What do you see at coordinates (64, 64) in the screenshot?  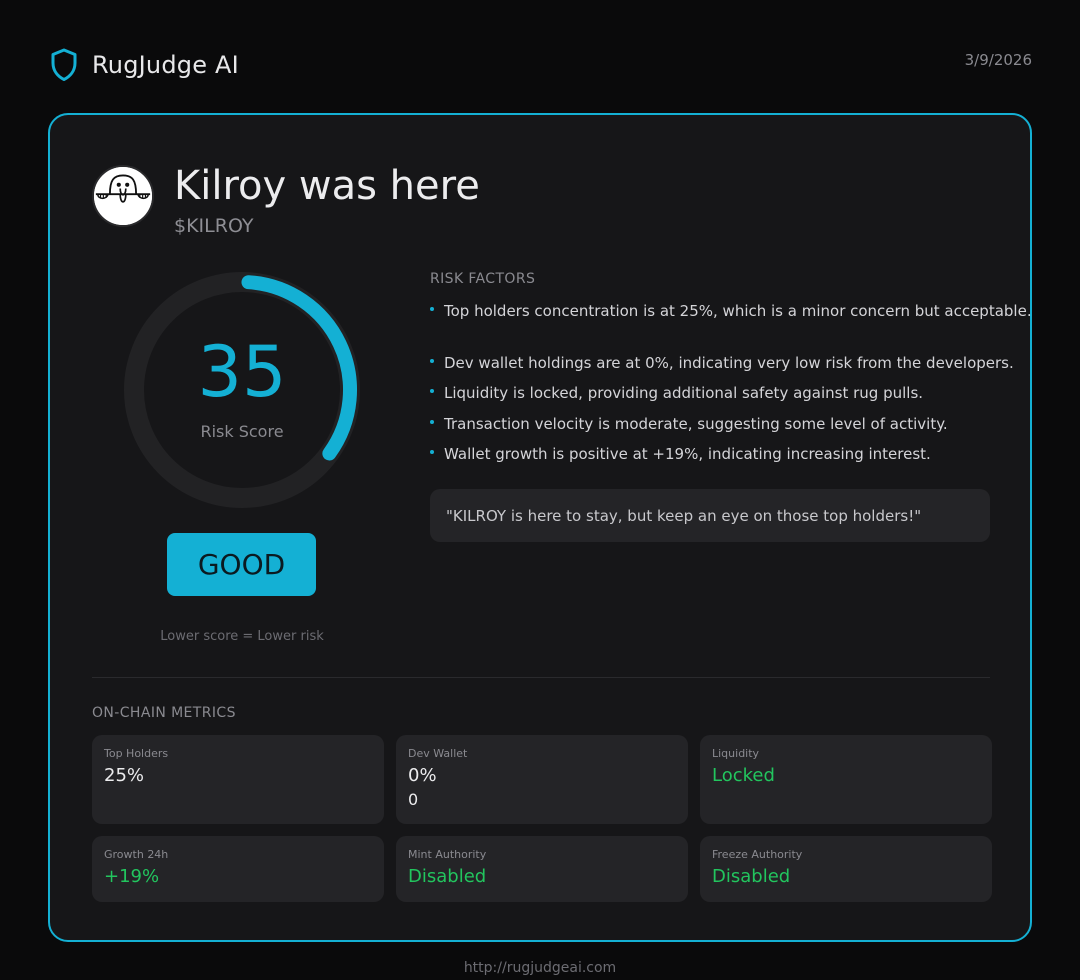 I see `shield-icon` at bounding box center [64, 64].